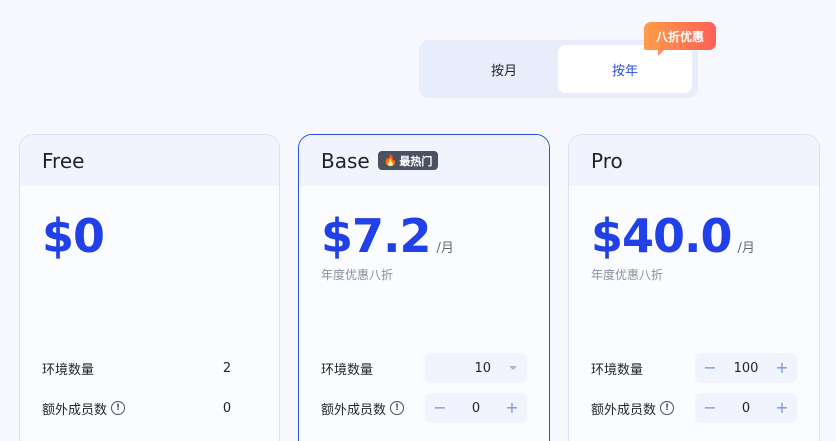 This screenshot has width=836, height=441. I want to click on popular-badge: 🔥 最热门, so click(408, 160).